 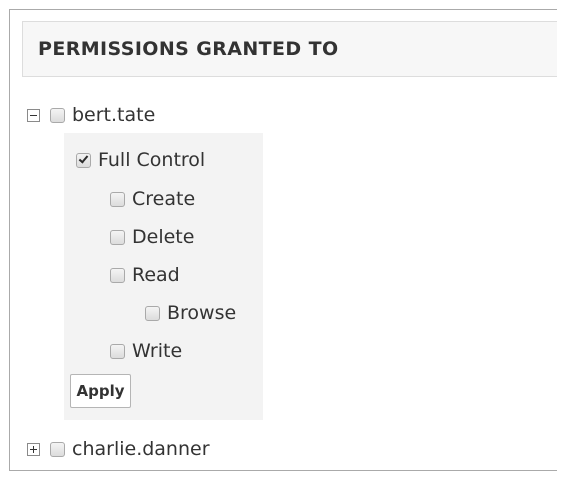 I want to click on page-title: PERMISSIONS GRANTED TO, so click(x=188, y=49).